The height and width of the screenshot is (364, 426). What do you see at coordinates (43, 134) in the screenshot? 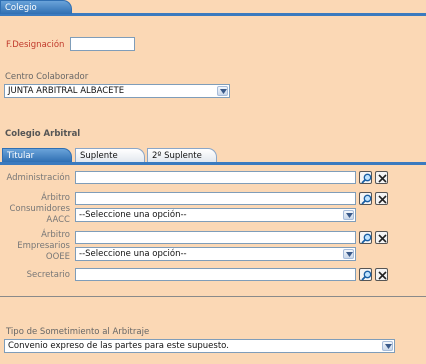
I see `colegio-title: Colegio Arbitral` at bounding box center [43, 134].